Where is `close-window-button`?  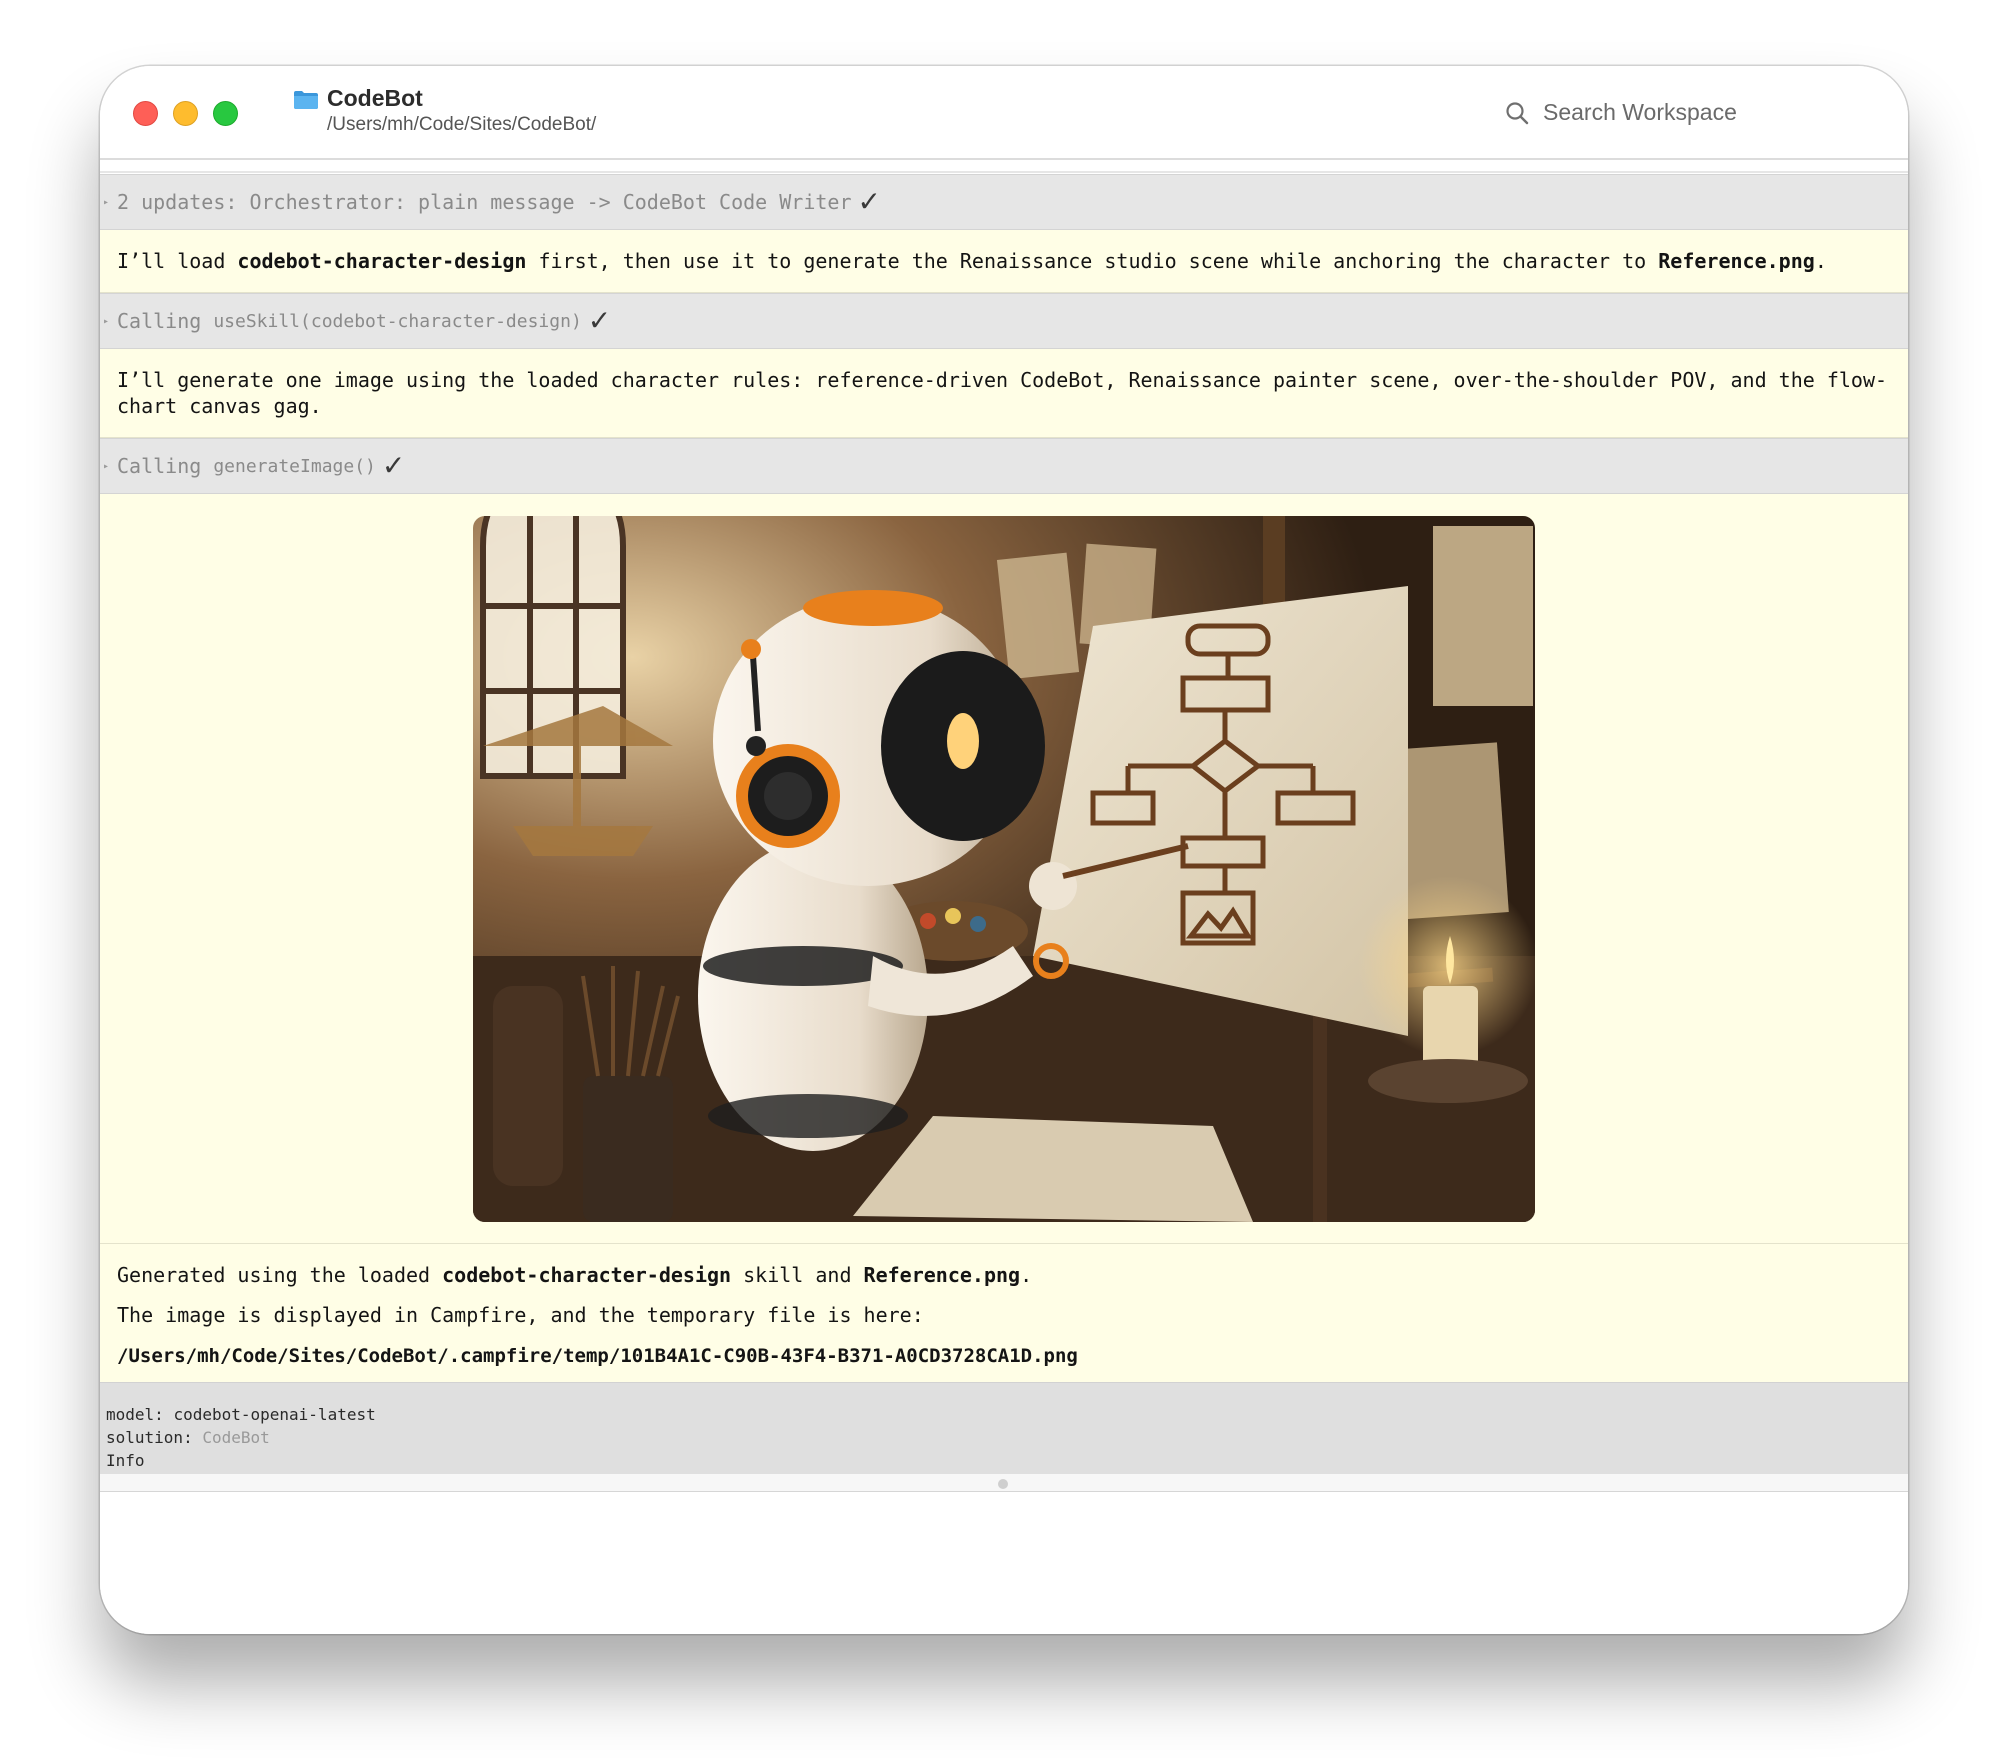
close-window-button is located at coordinates (145, 113).